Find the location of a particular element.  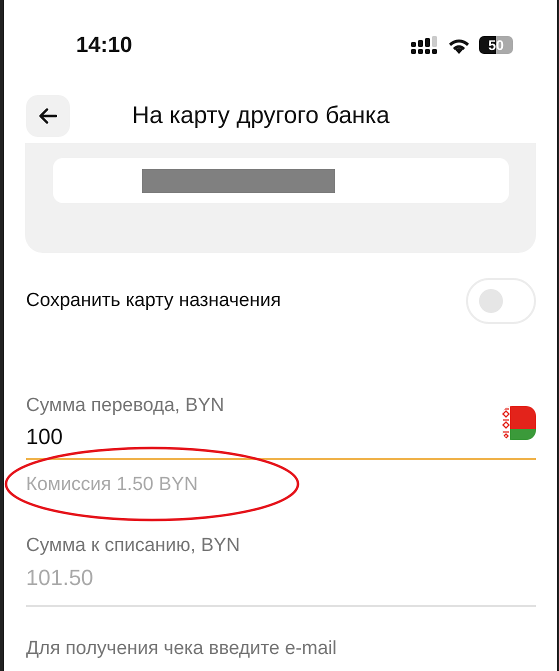

save-card-label: Сохранить карту назначения is located at coordinates (153, 301).